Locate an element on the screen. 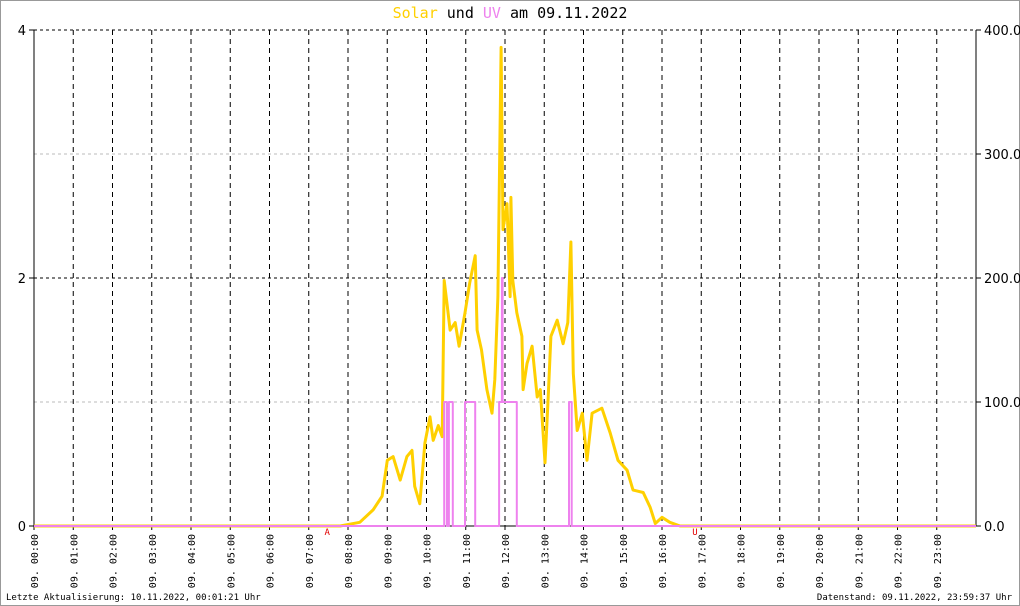  x-tick-label: 09. 20:00 is located at coordinates (820, 561).